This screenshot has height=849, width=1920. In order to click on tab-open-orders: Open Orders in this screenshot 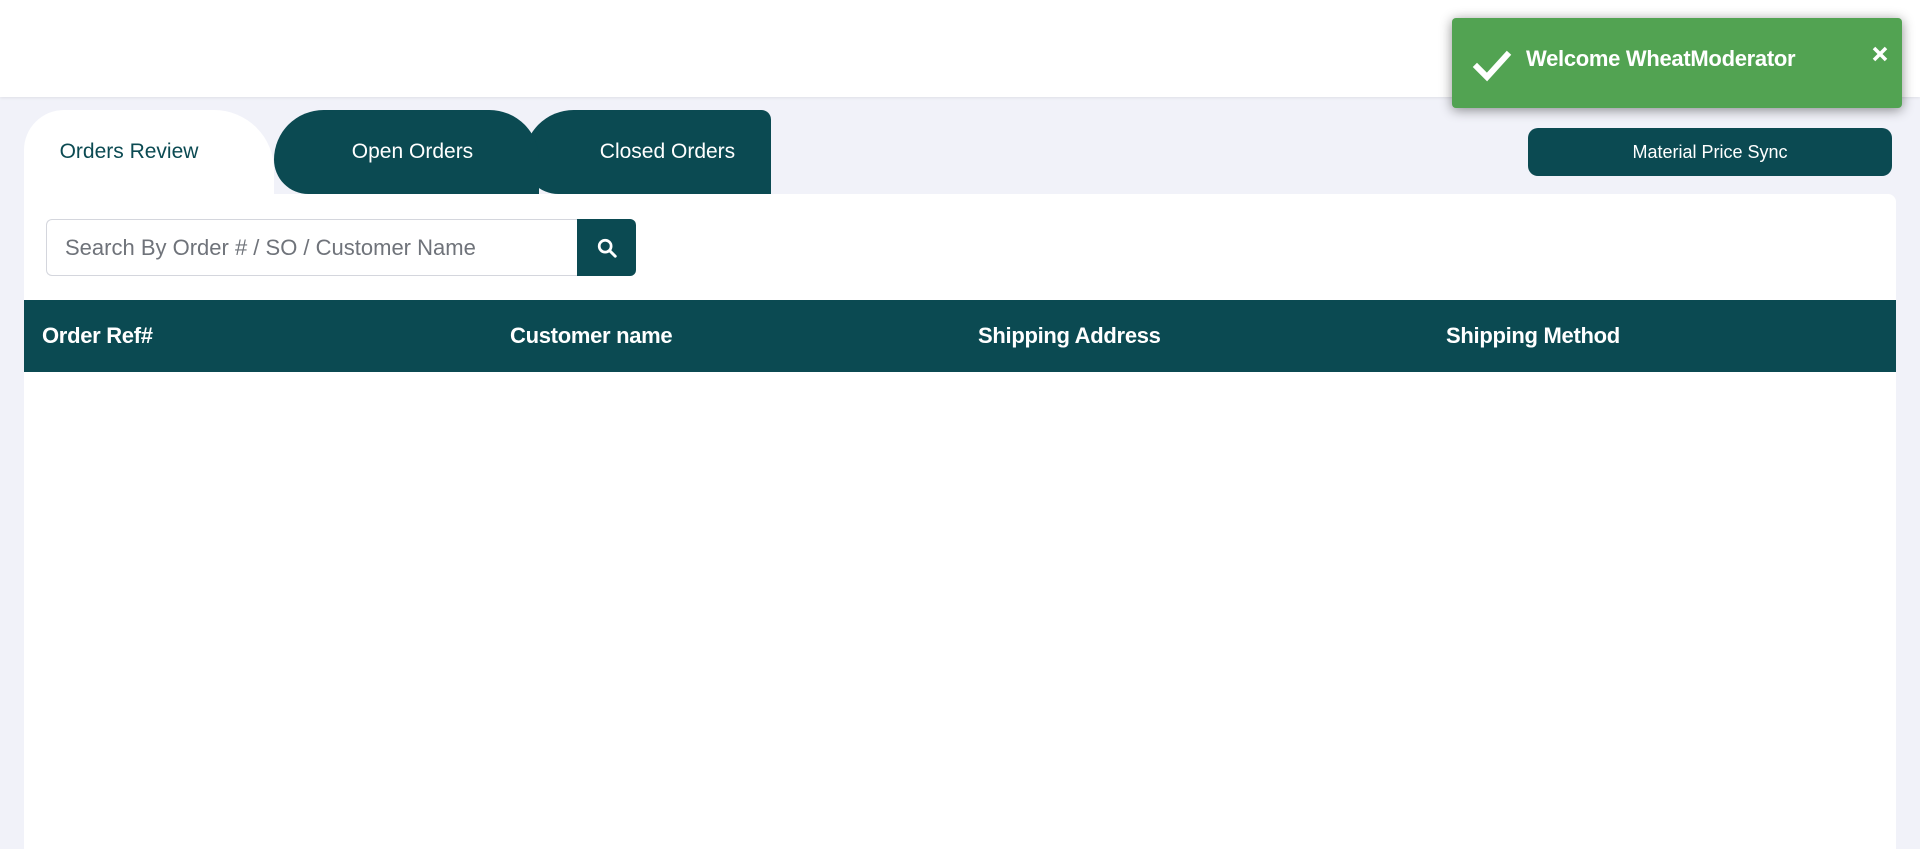, I will do `click(406, 152)`.